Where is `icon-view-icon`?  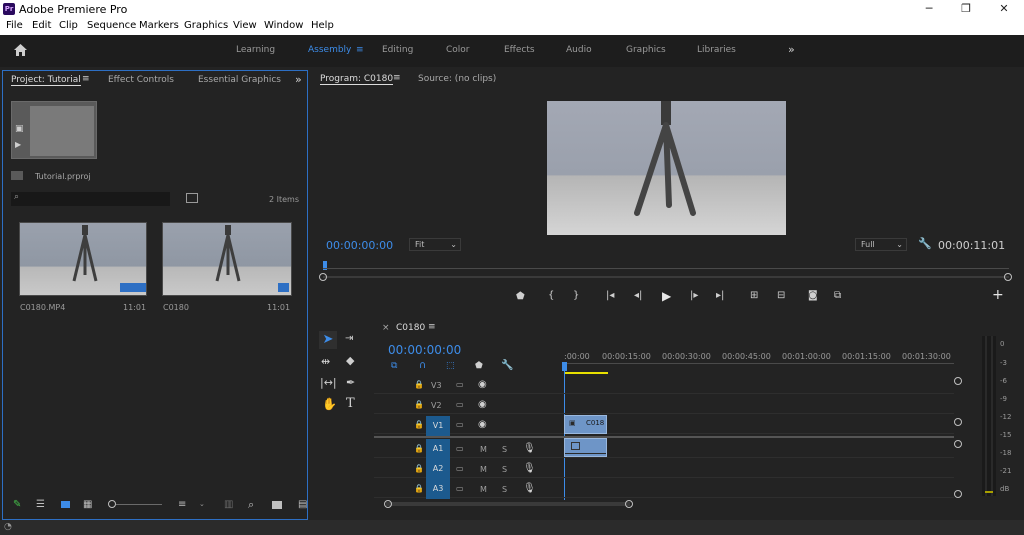 icon-view-icon is located at coordinates (65, 504).